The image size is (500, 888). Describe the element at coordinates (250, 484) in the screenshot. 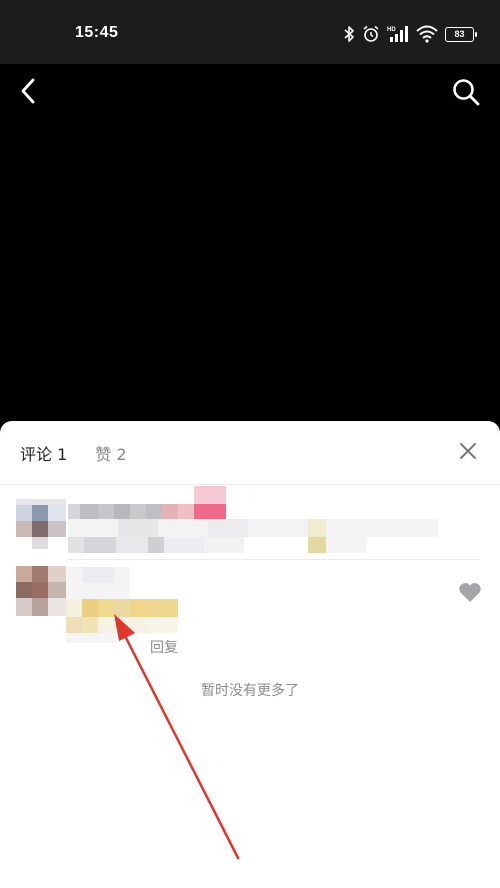

I see `tab-divider` at that location.